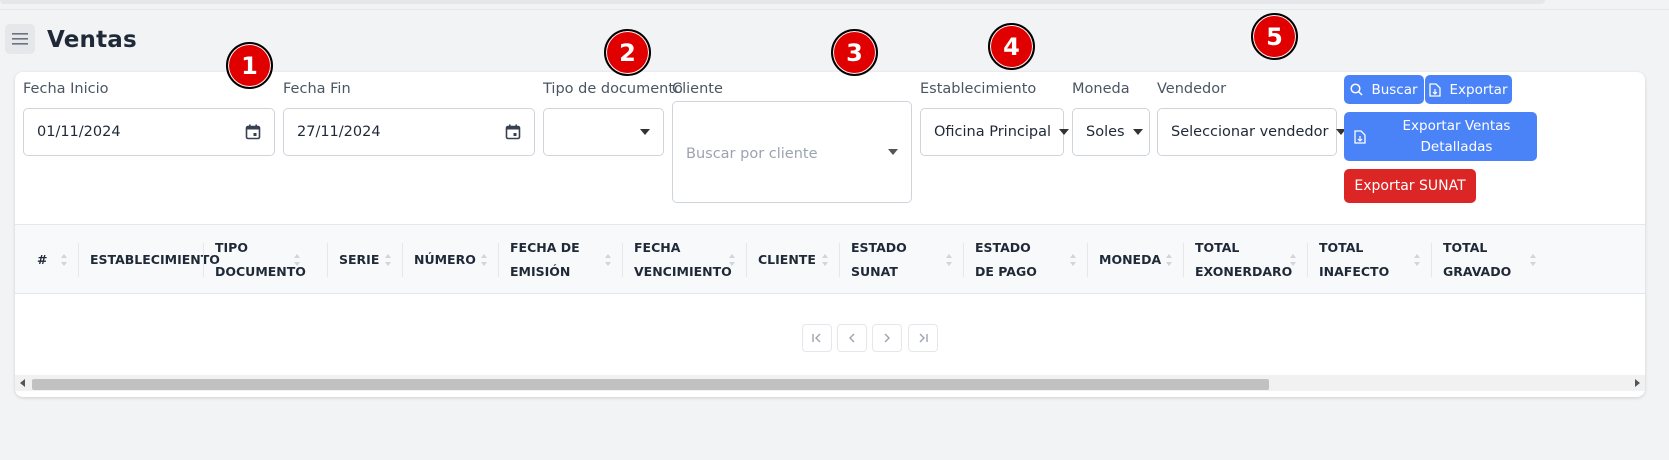 This screenshot has width=1669, height=460. Describe the element at coordinates (257, 260) in the screenshot. I see `column-header-tipo-documento: TIPO DOCUMENTO` at that location.